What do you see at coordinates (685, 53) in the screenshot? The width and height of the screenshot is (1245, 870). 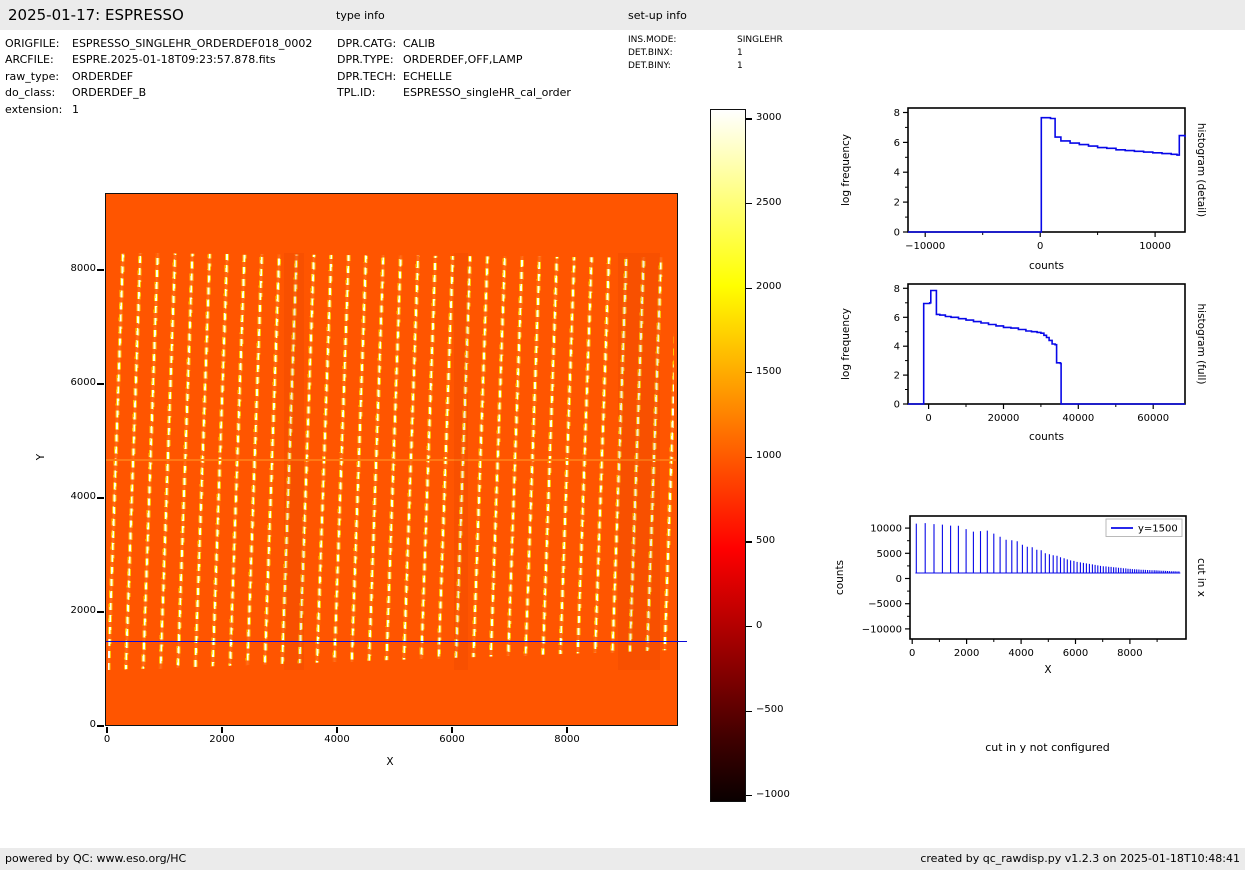 I see `meta-row-detbinx: DET.BINX: 1` at bounding box center [685, 53].